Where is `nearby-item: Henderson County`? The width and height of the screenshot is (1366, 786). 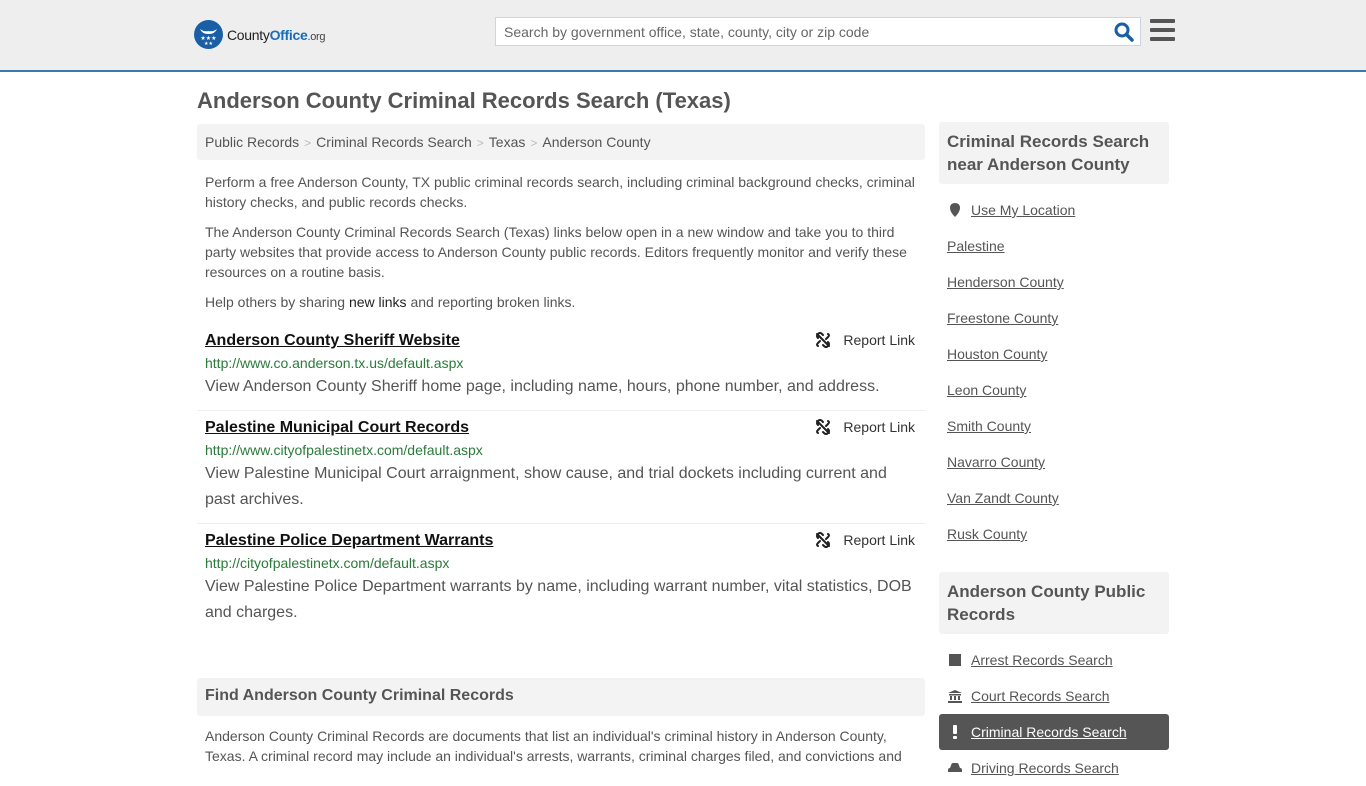 nearby-item: Henderson County is located at coordinates (1054, 282).